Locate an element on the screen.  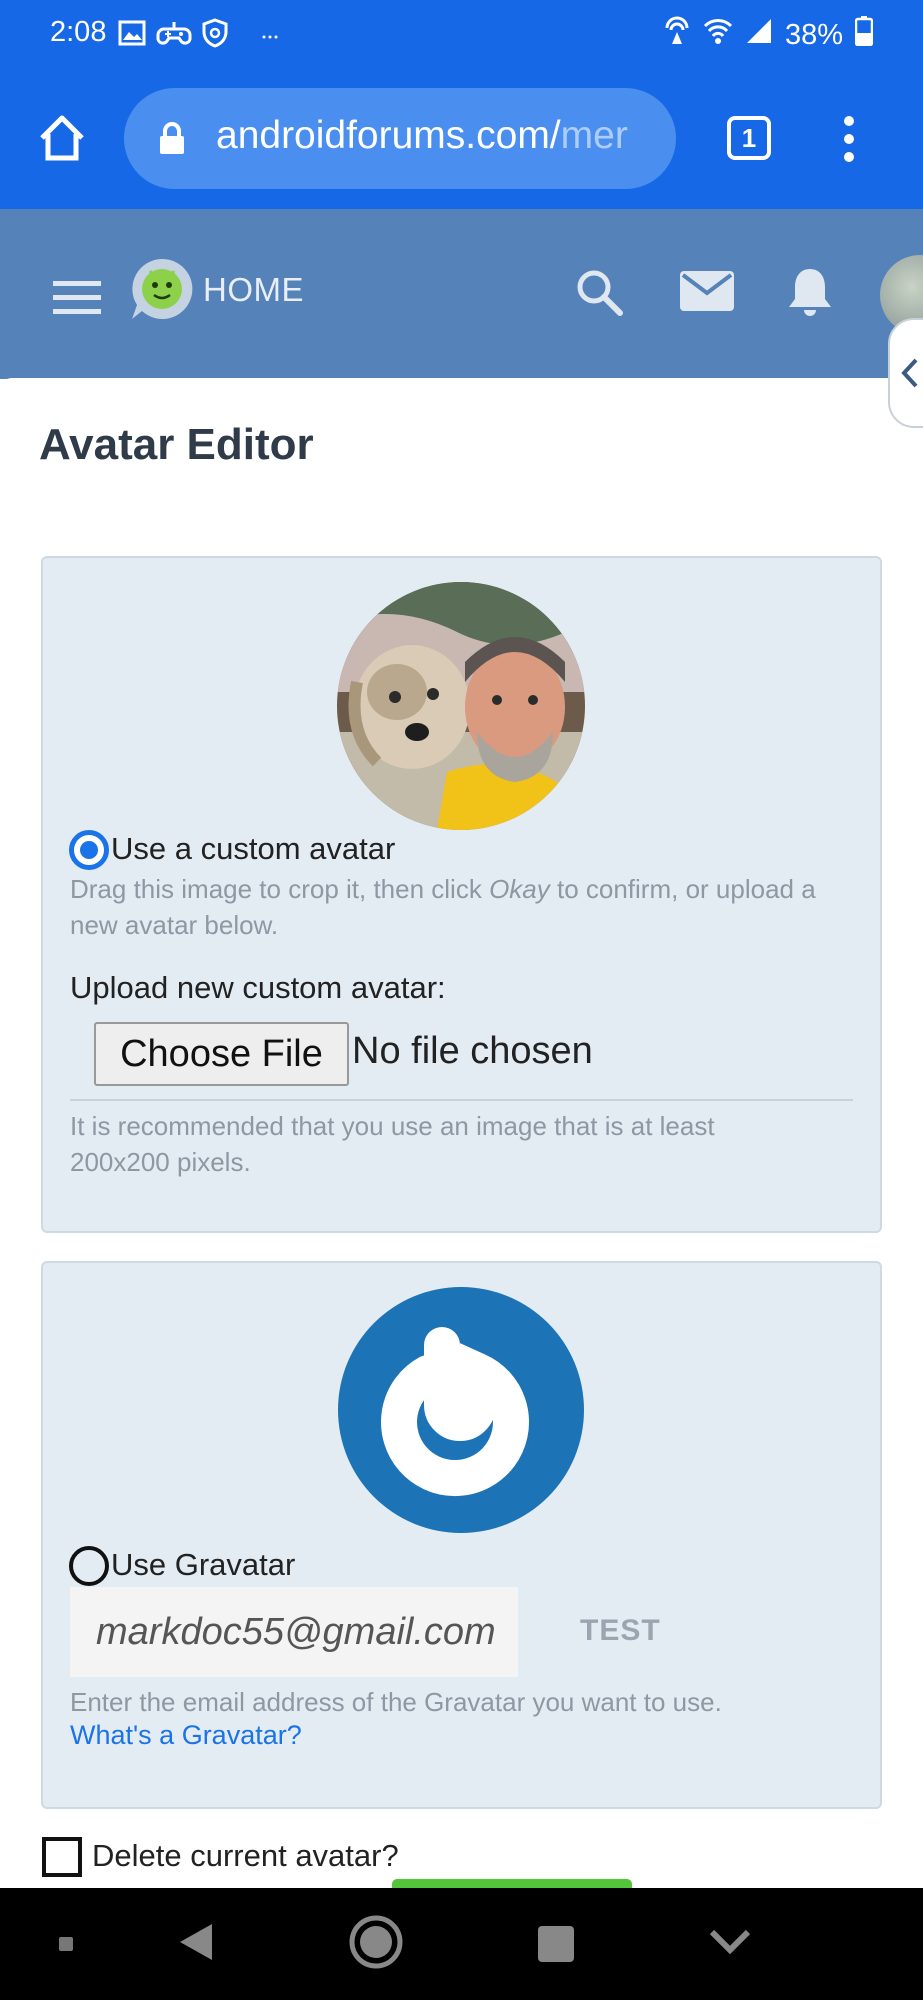
avatar-crop-image is located at coordinates (461, 706).